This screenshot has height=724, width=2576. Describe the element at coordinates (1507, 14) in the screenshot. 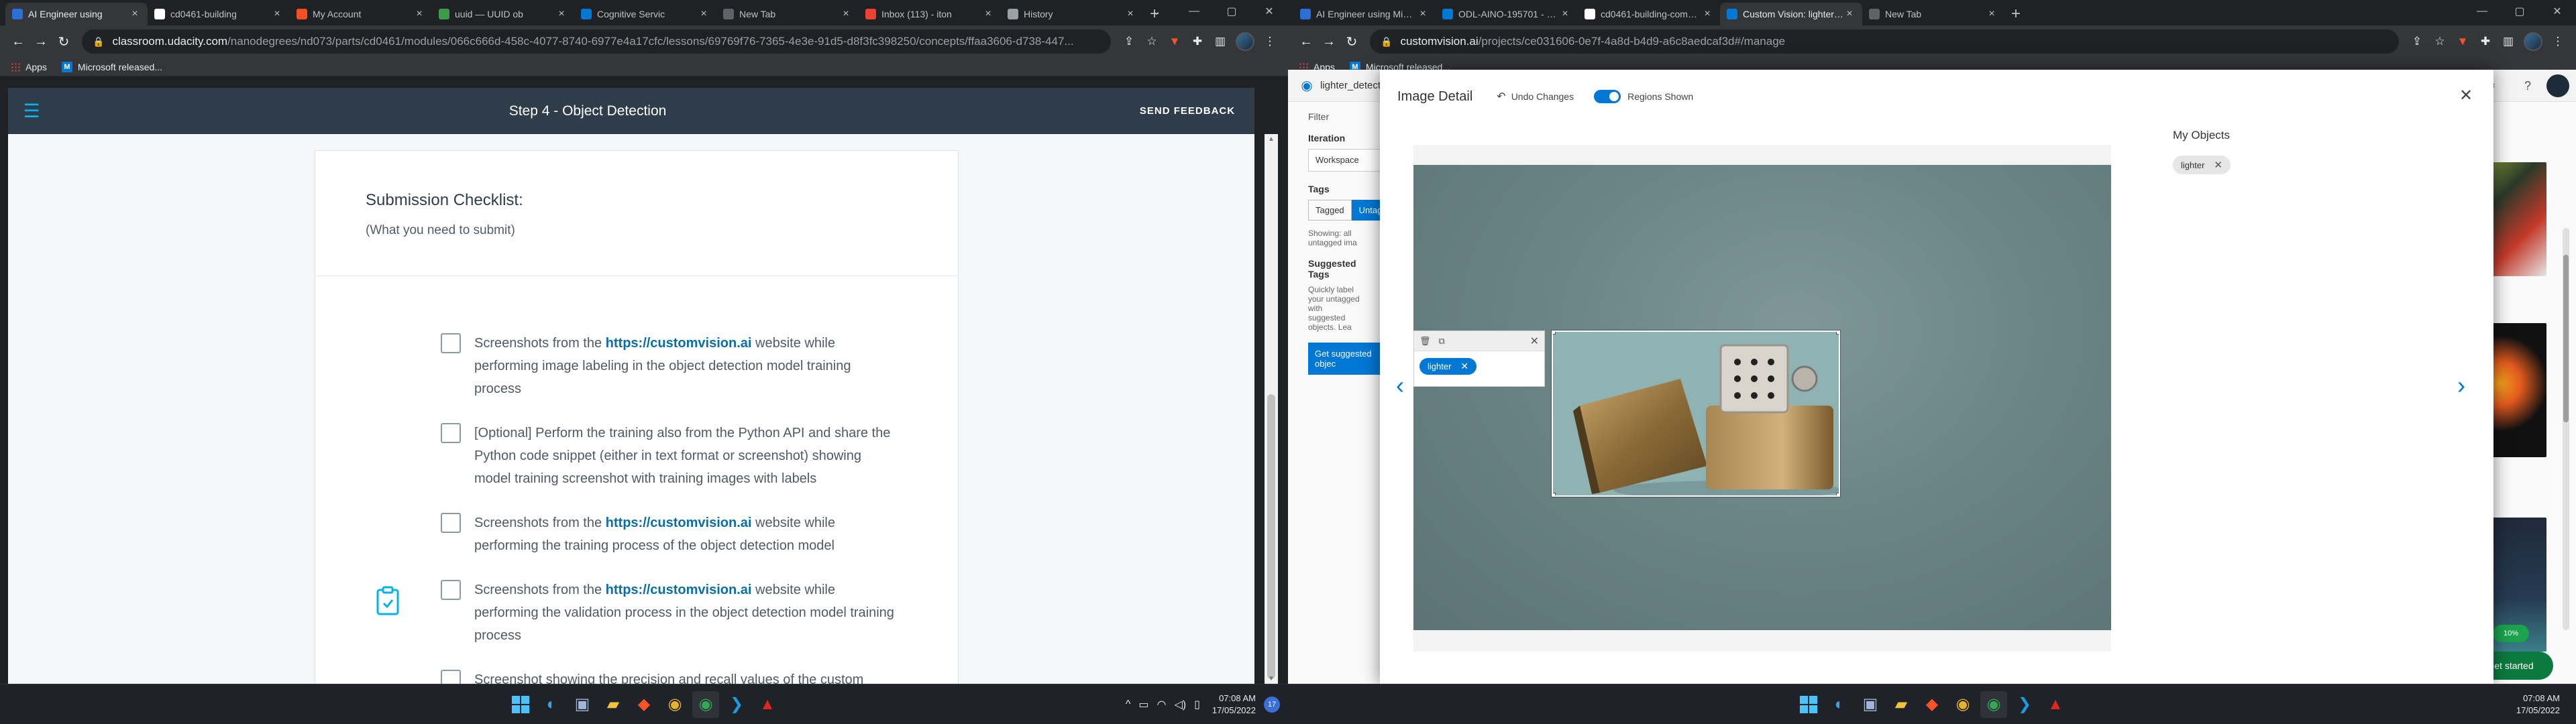

I see `browser-tab: ODL-AINO-195701 - Microsoft A×` at that location.